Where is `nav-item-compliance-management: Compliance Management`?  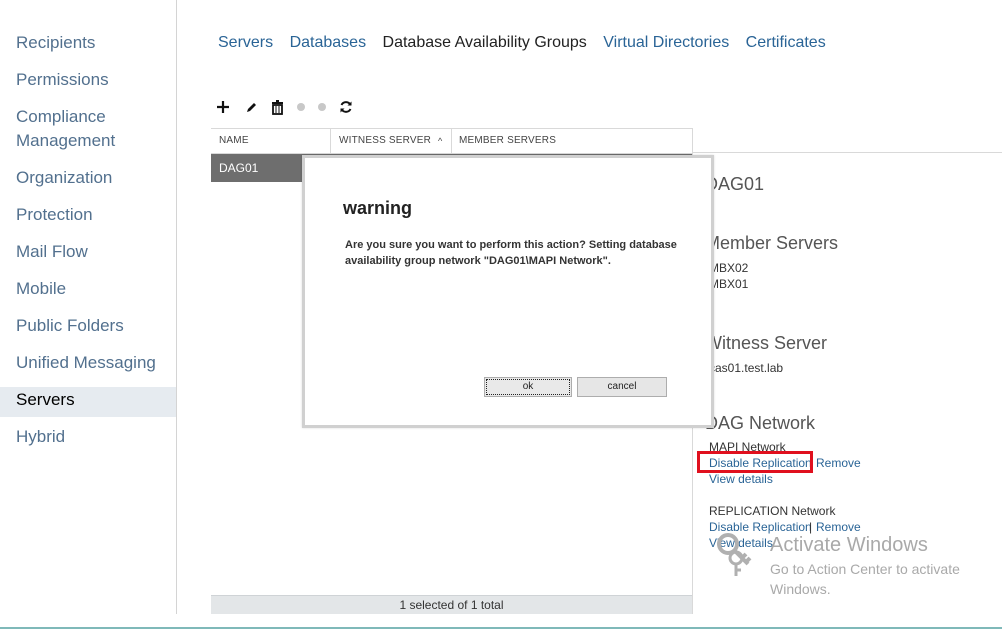 nav-item-compliance-management: Compliance Management is located at coordinates (88, 129).